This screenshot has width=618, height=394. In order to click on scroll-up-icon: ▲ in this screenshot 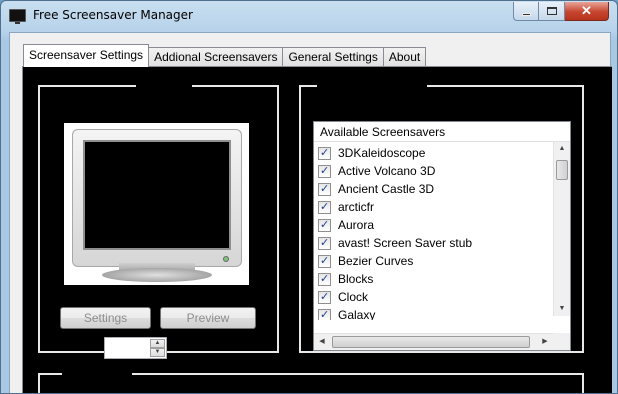, I will do `click(562, 149)`.